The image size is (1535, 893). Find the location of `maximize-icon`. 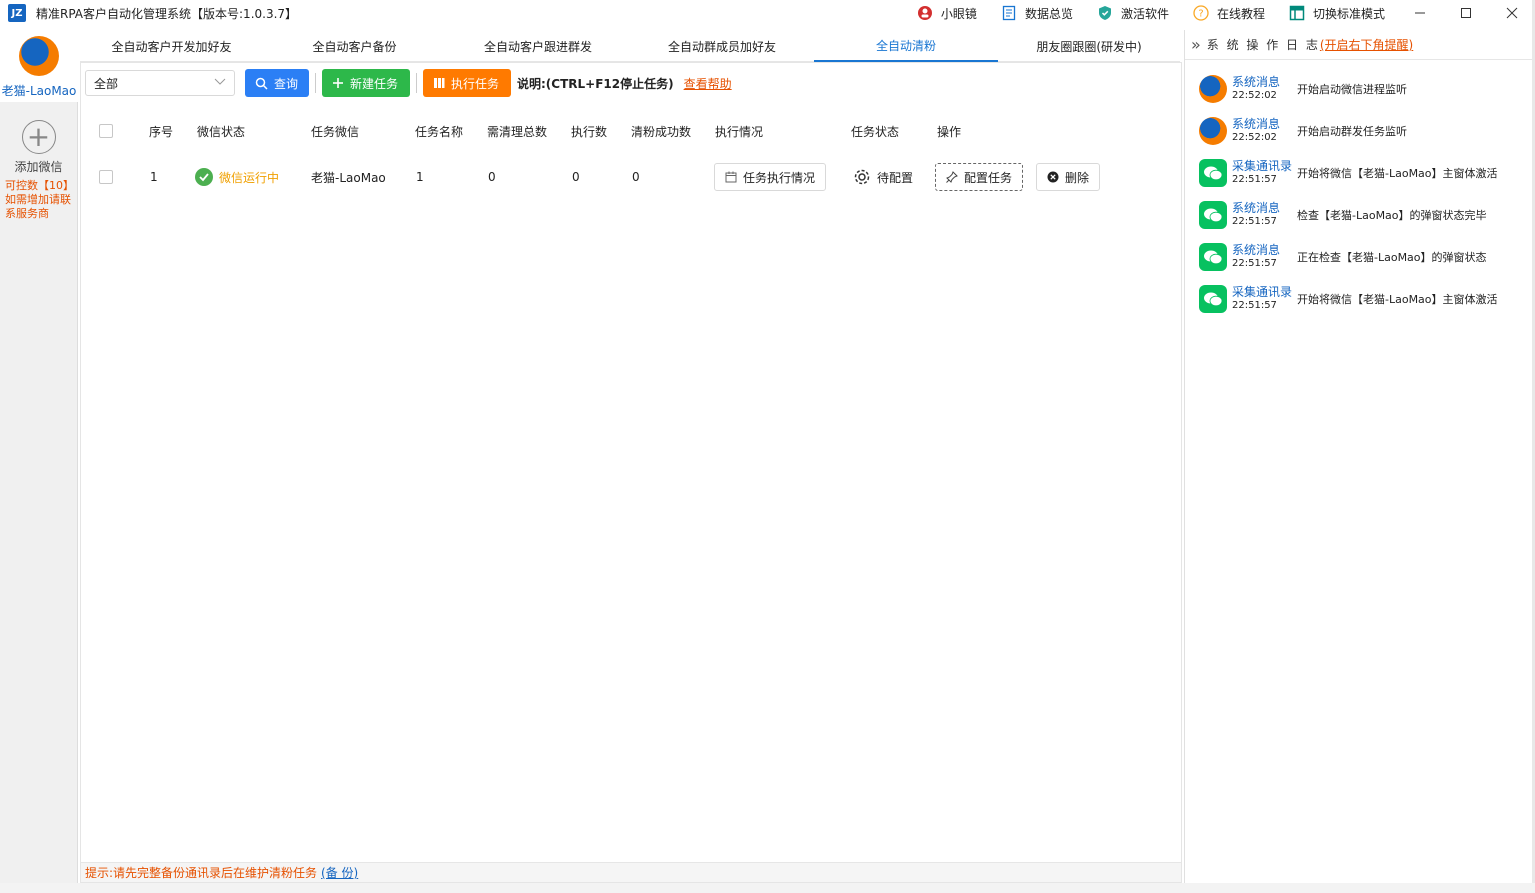

maximize-icon is located at coordinates (1466, 13).